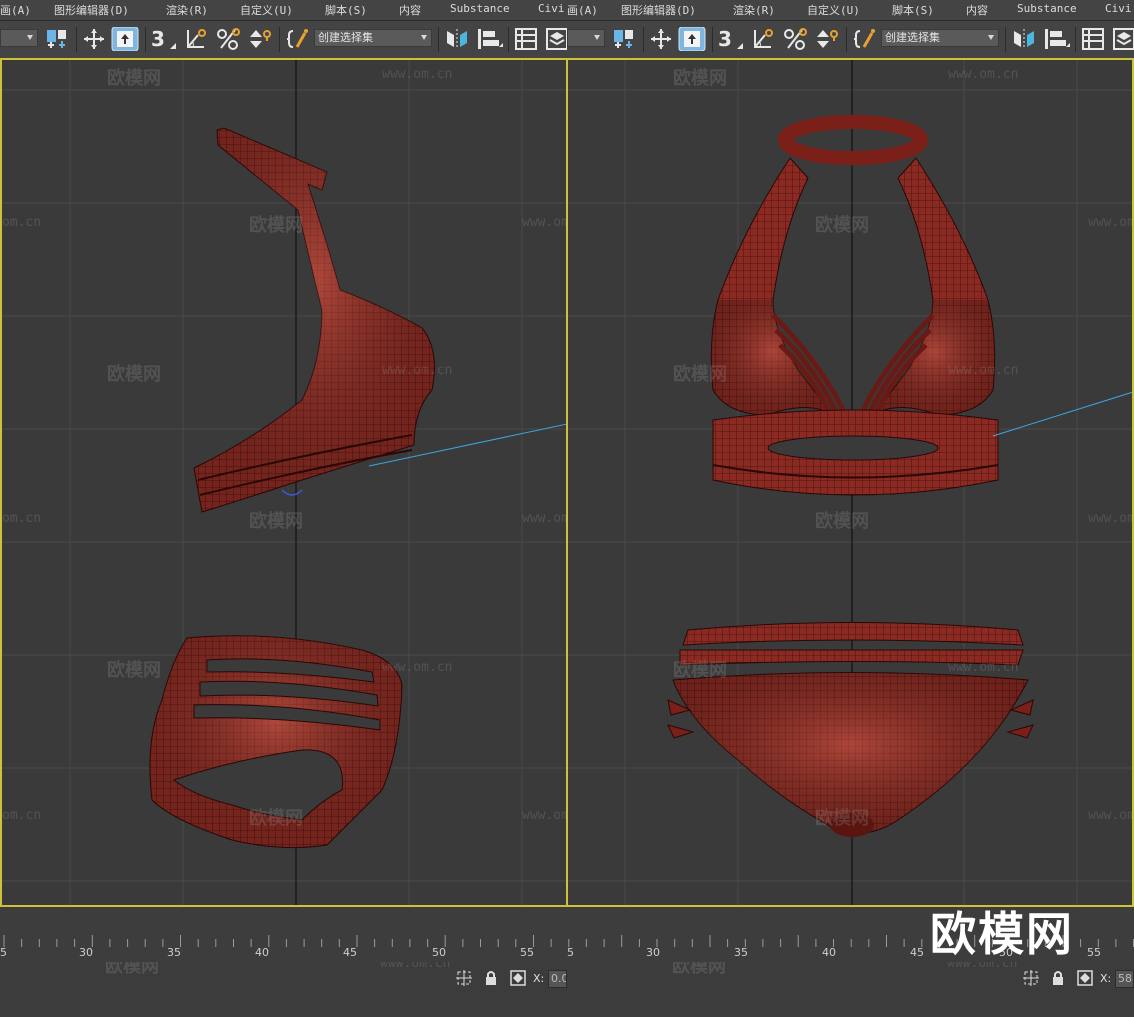  What do you see at coordinates (557, 979) in the screenshot?
I see `x-coordinate-field: 0.0` at bounding box center [557, 979].